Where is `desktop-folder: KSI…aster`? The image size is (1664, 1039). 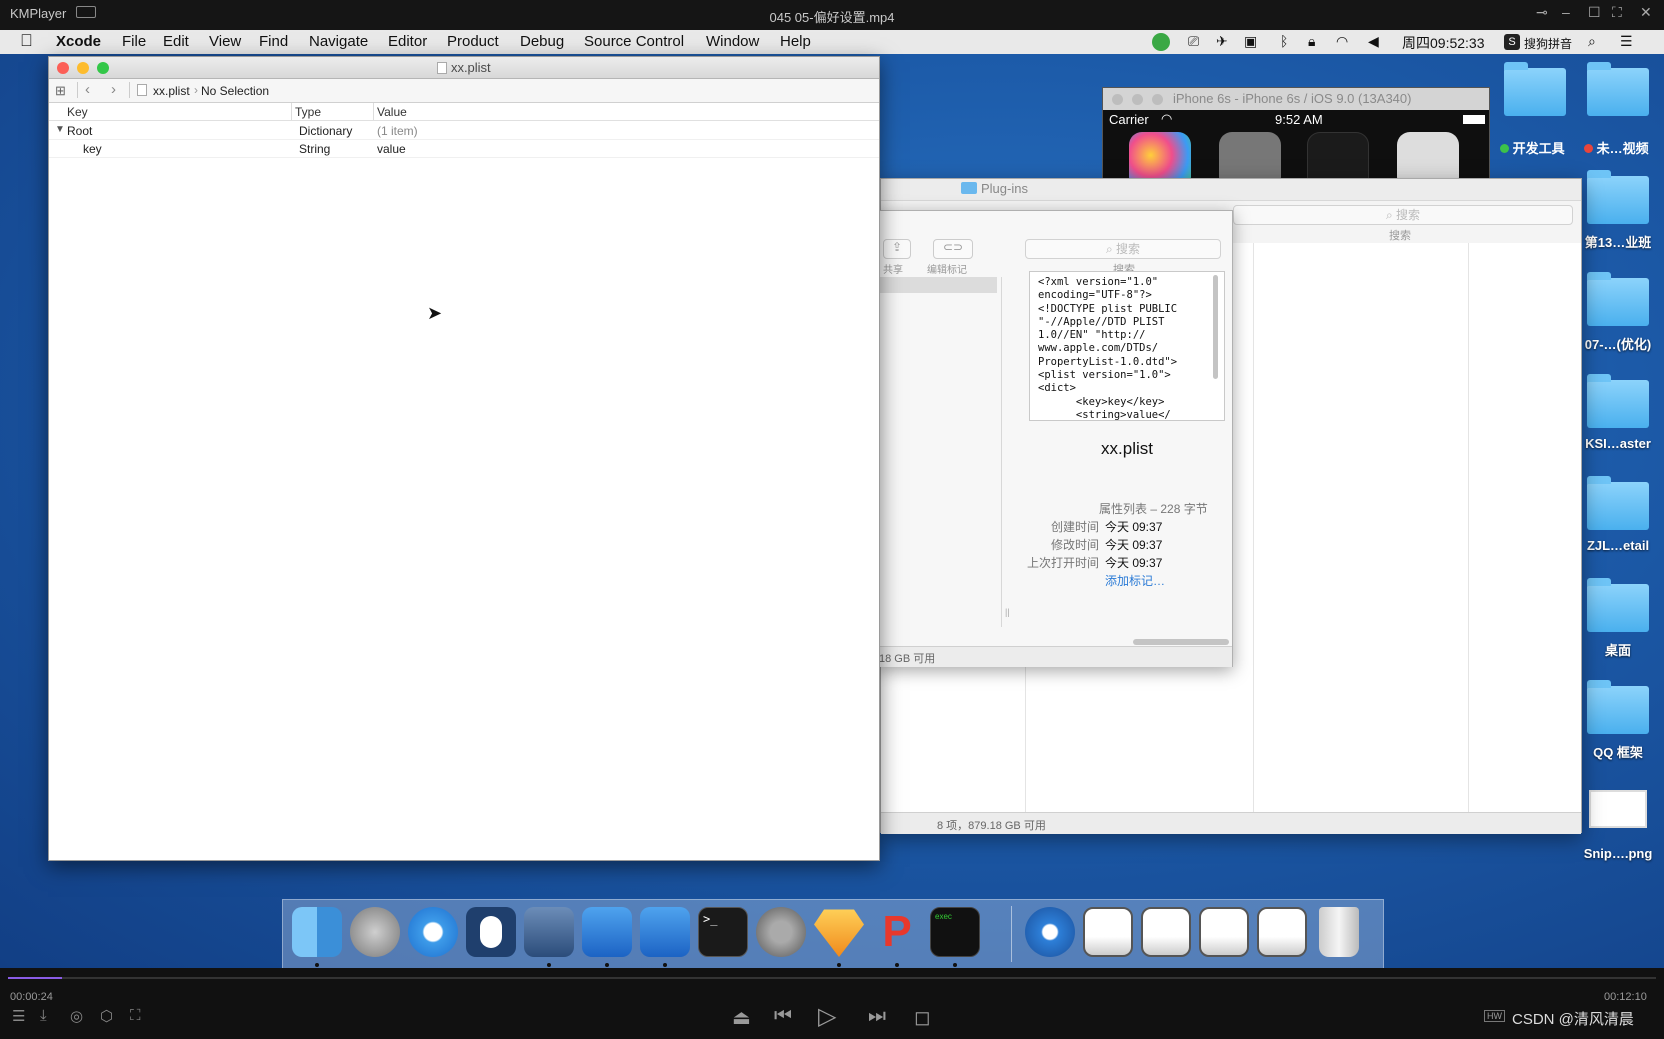 desktop-folder: KSI…aster is located at coordinates (1618, 412).